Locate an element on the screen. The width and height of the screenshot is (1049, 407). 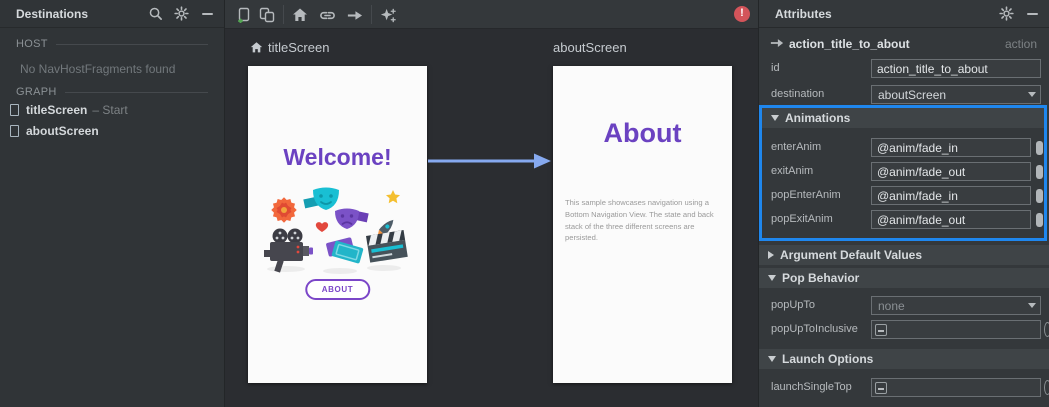
popuptoinclusive-row: popUpToInclusive is located at coordinates (904, 330).